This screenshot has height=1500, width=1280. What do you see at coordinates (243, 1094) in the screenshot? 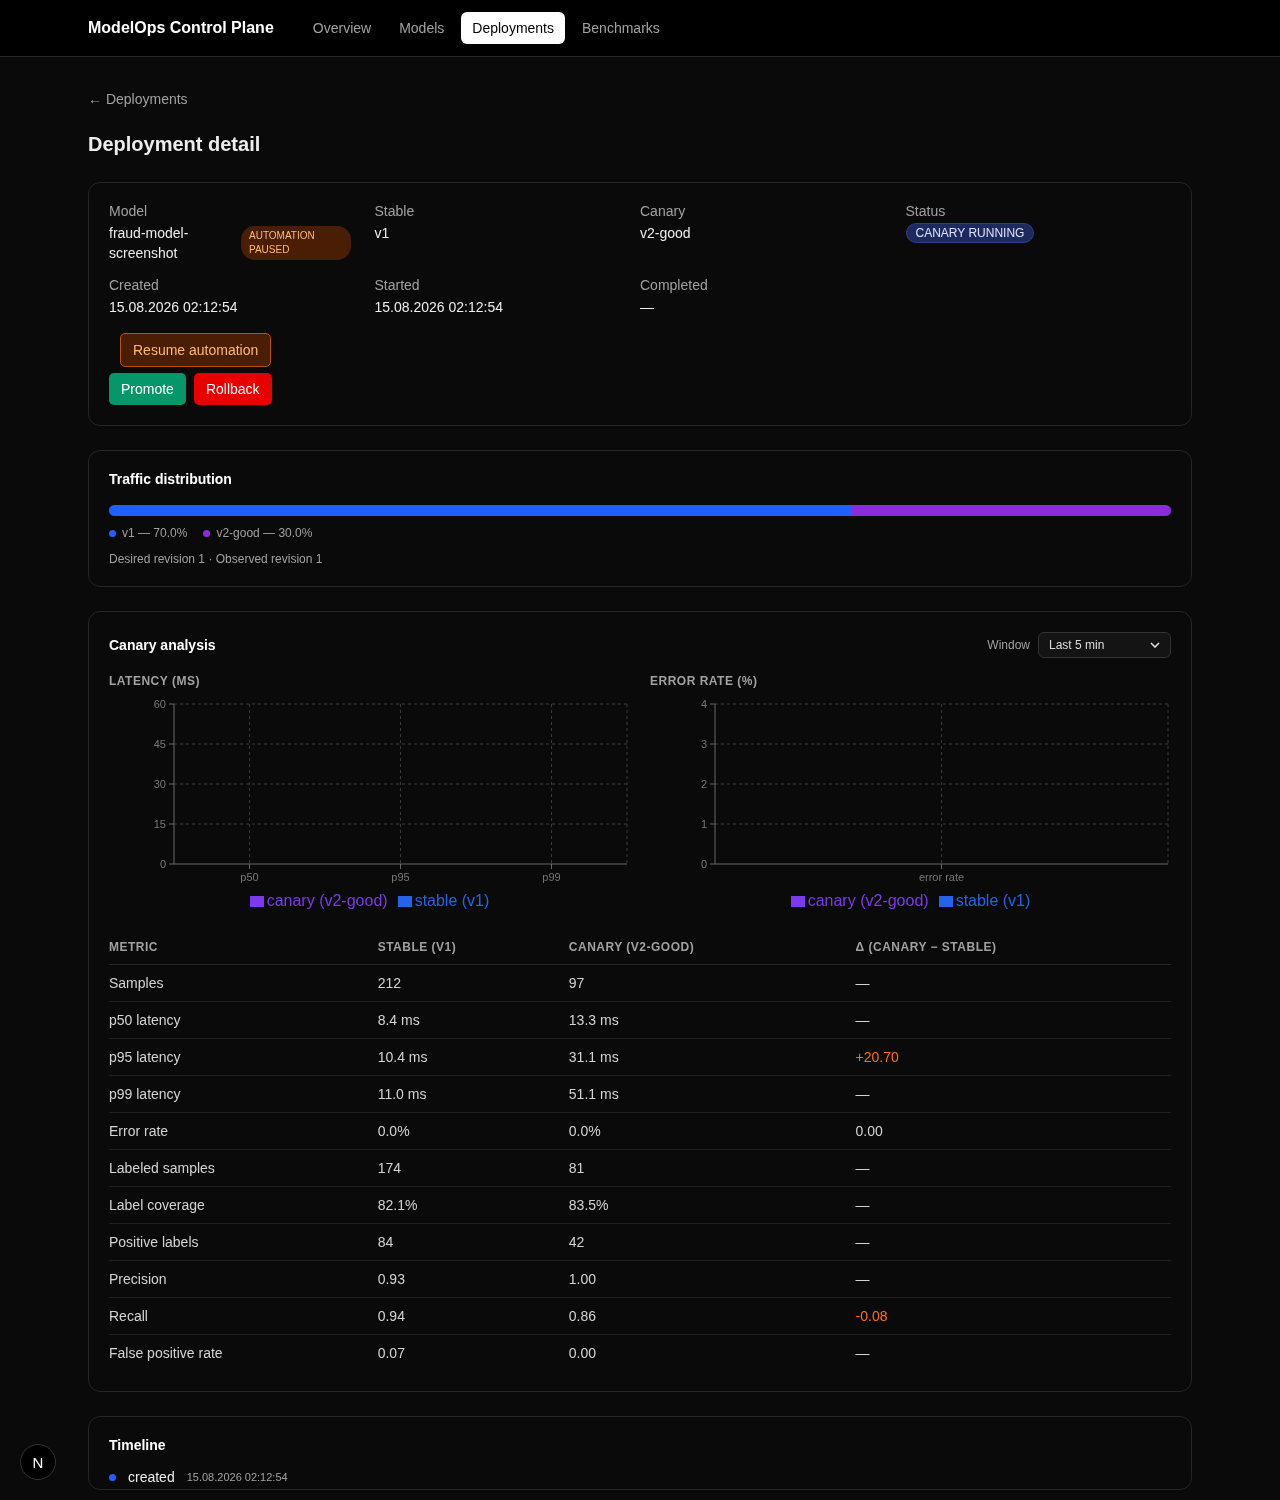
I see `table-cell: p99 latency` at bounding box center [243, 1094].